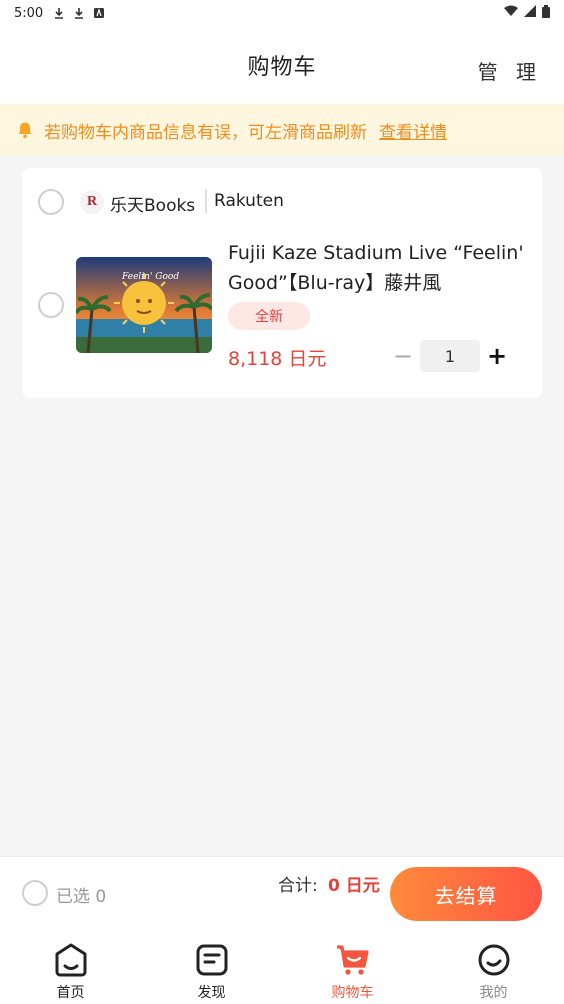  What do you see at coordinates (29, 13) in the screenshot?
I see `status-time: 5:00` at bounding box center [29, 13].